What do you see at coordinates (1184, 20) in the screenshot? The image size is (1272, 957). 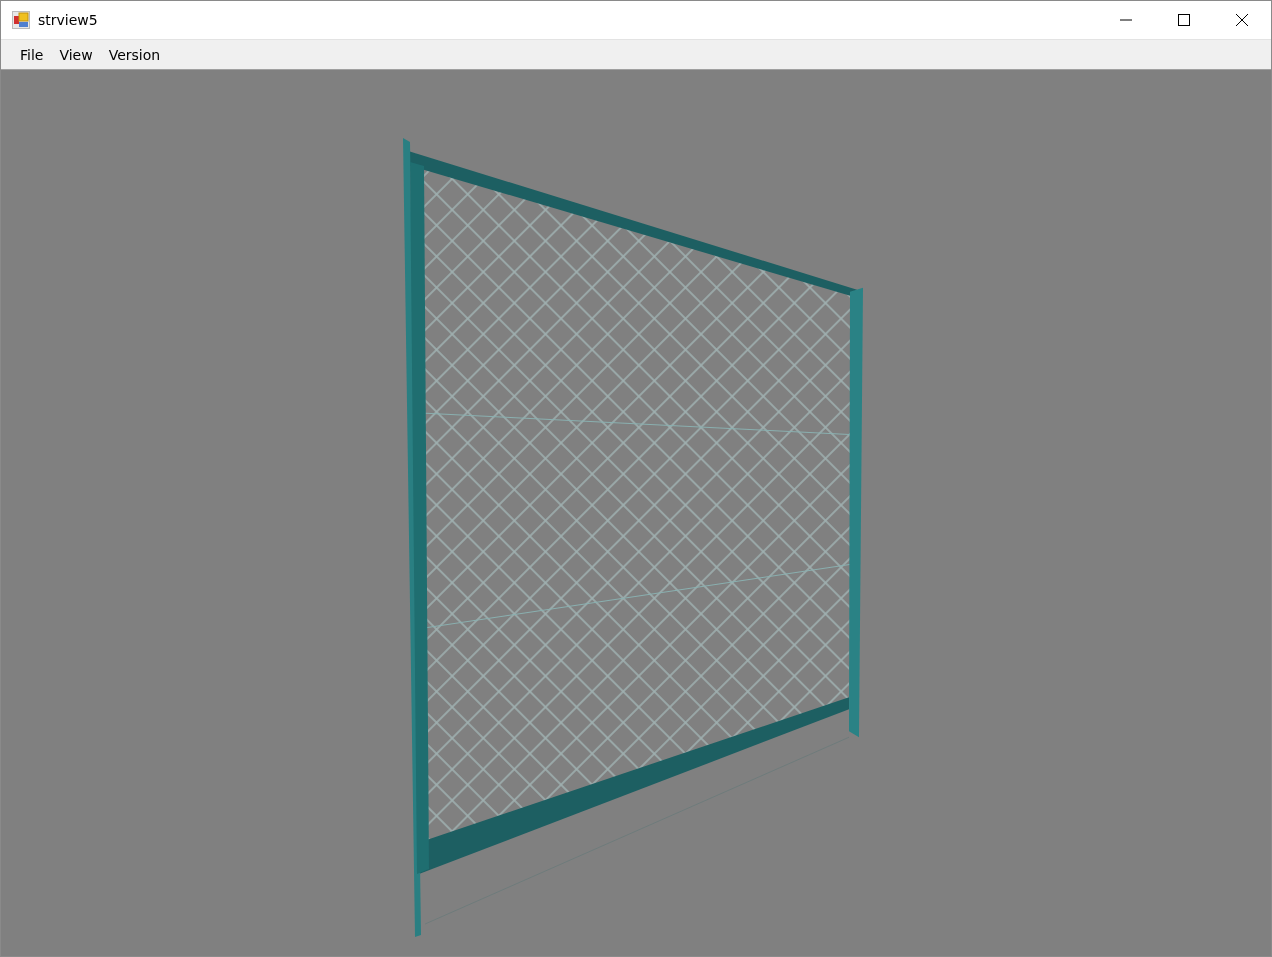 I see `maximize-icon` at bounding box center [1184, 20].